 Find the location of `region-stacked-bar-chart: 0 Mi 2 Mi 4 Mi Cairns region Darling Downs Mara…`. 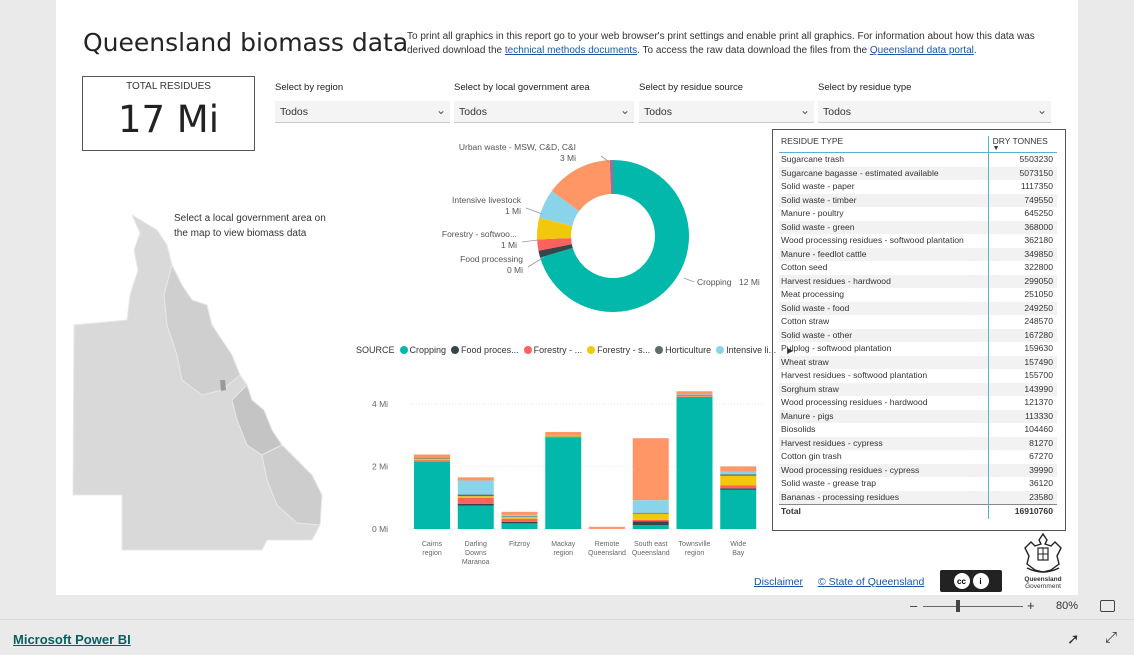

region-stacked-bar-chart: 0 Mi 2 Mi 4 Mi Cairns region Darling Downs Mara… is located at coordinates (557, 480).